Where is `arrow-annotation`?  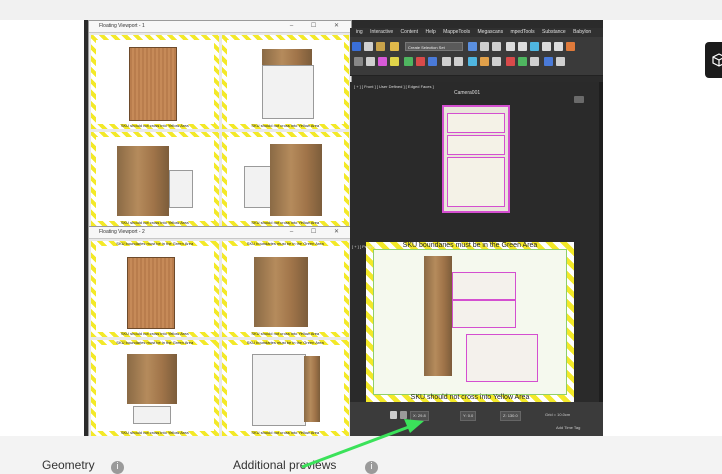 arrow-annotation is located at coordinates (362, 444).